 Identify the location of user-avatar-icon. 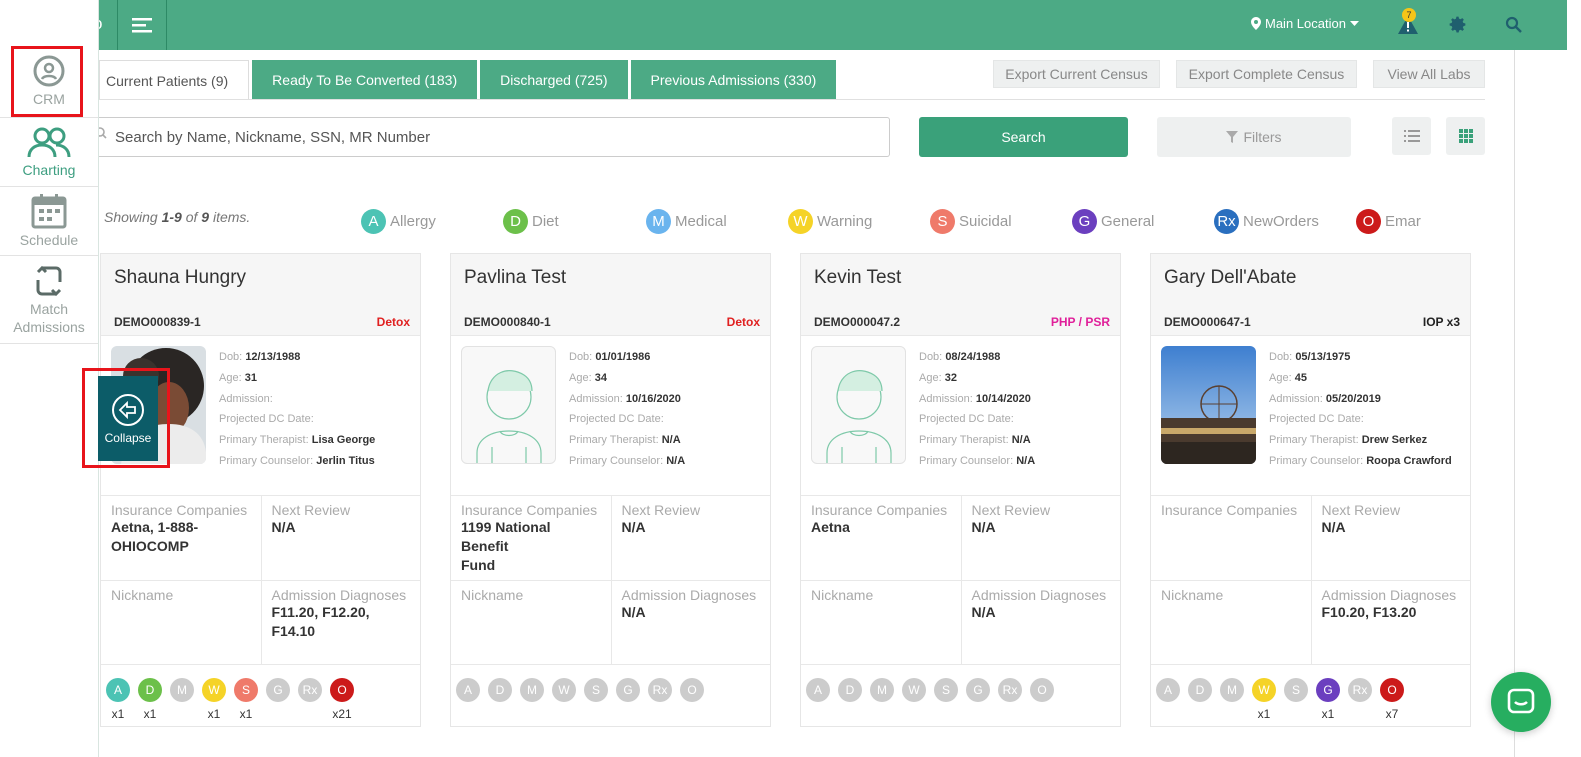
(859, 416).